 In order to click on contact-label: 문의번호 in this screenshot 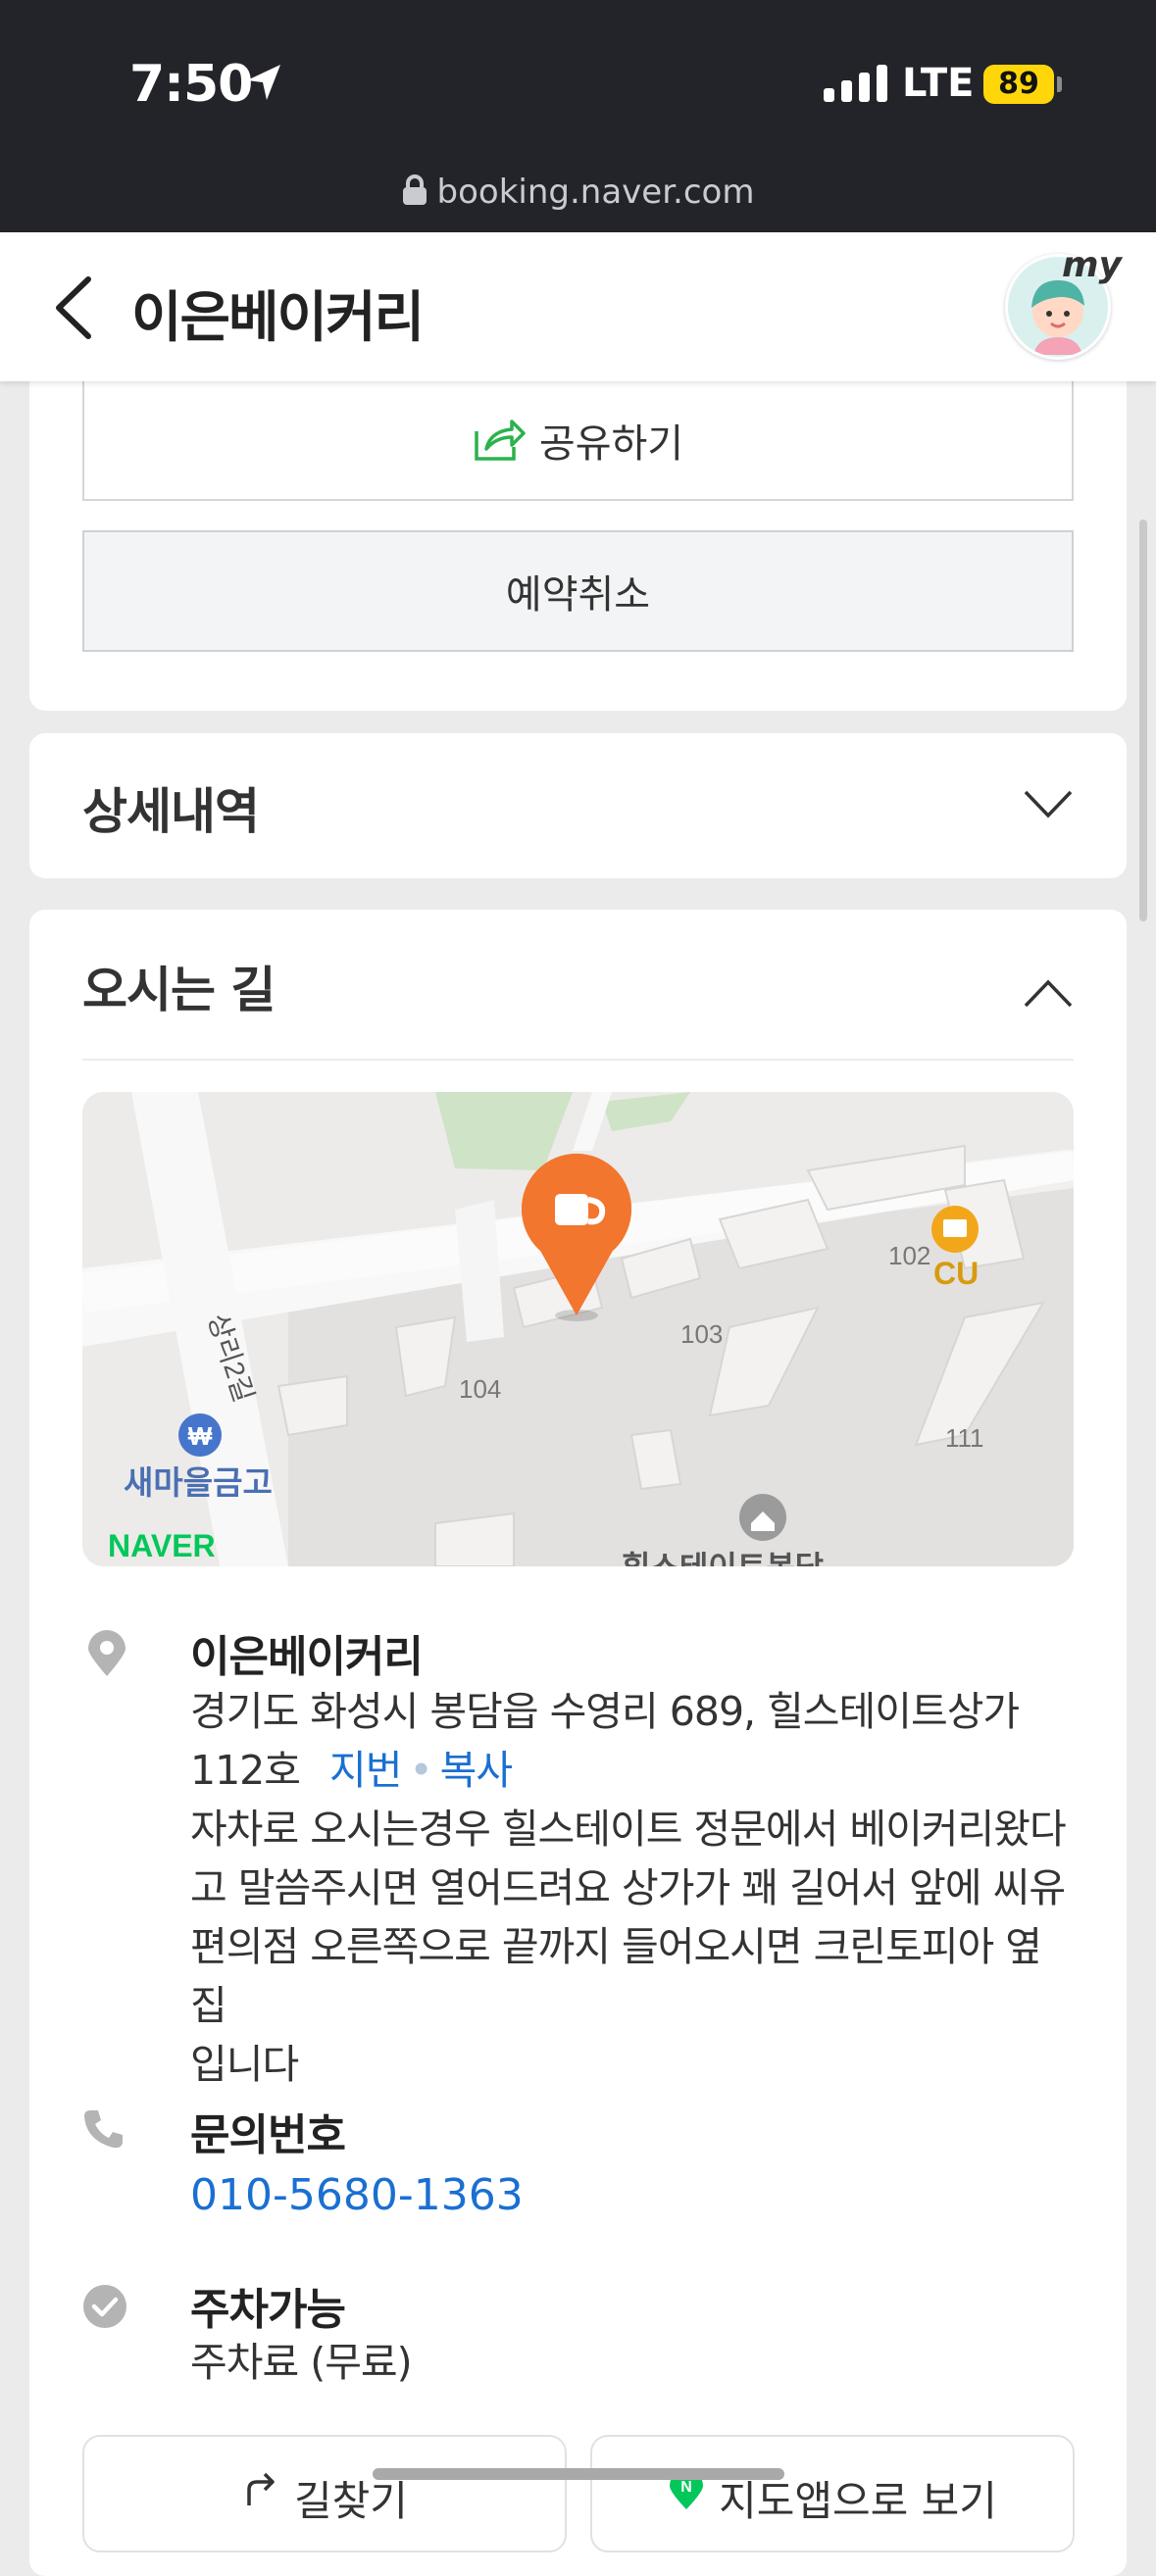, I will do `click(268, 2135)`.